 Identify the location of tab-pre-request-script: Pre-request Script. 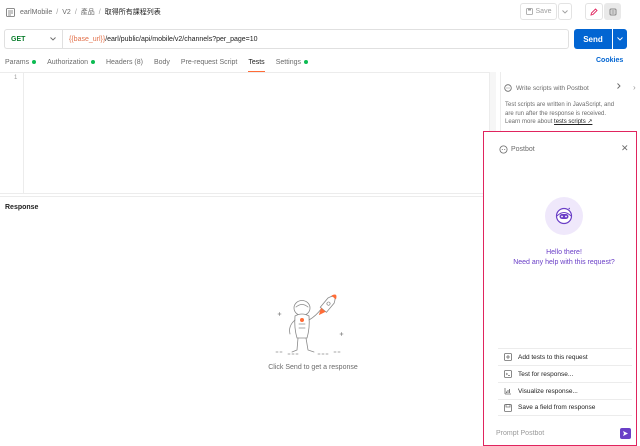
(209, 62).